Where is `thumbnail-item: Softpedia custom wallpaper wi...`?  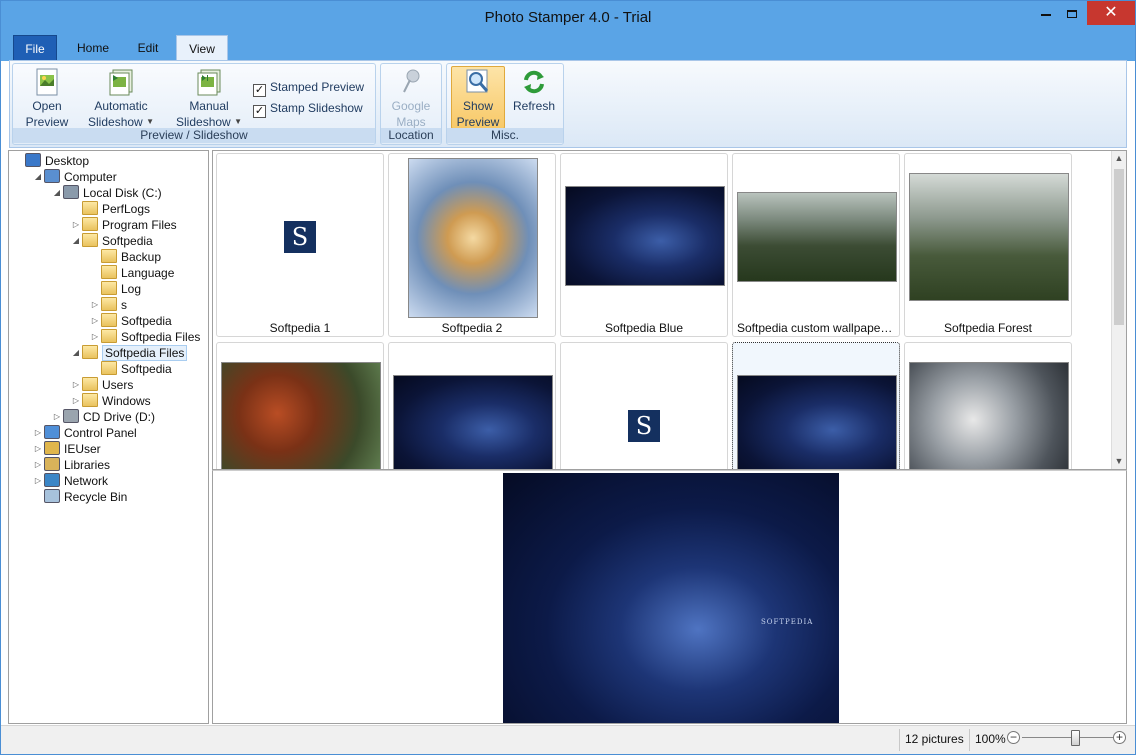 thumbnail-item: Softpedia custom wallpaper wi... is located at coordinates (816, 245).